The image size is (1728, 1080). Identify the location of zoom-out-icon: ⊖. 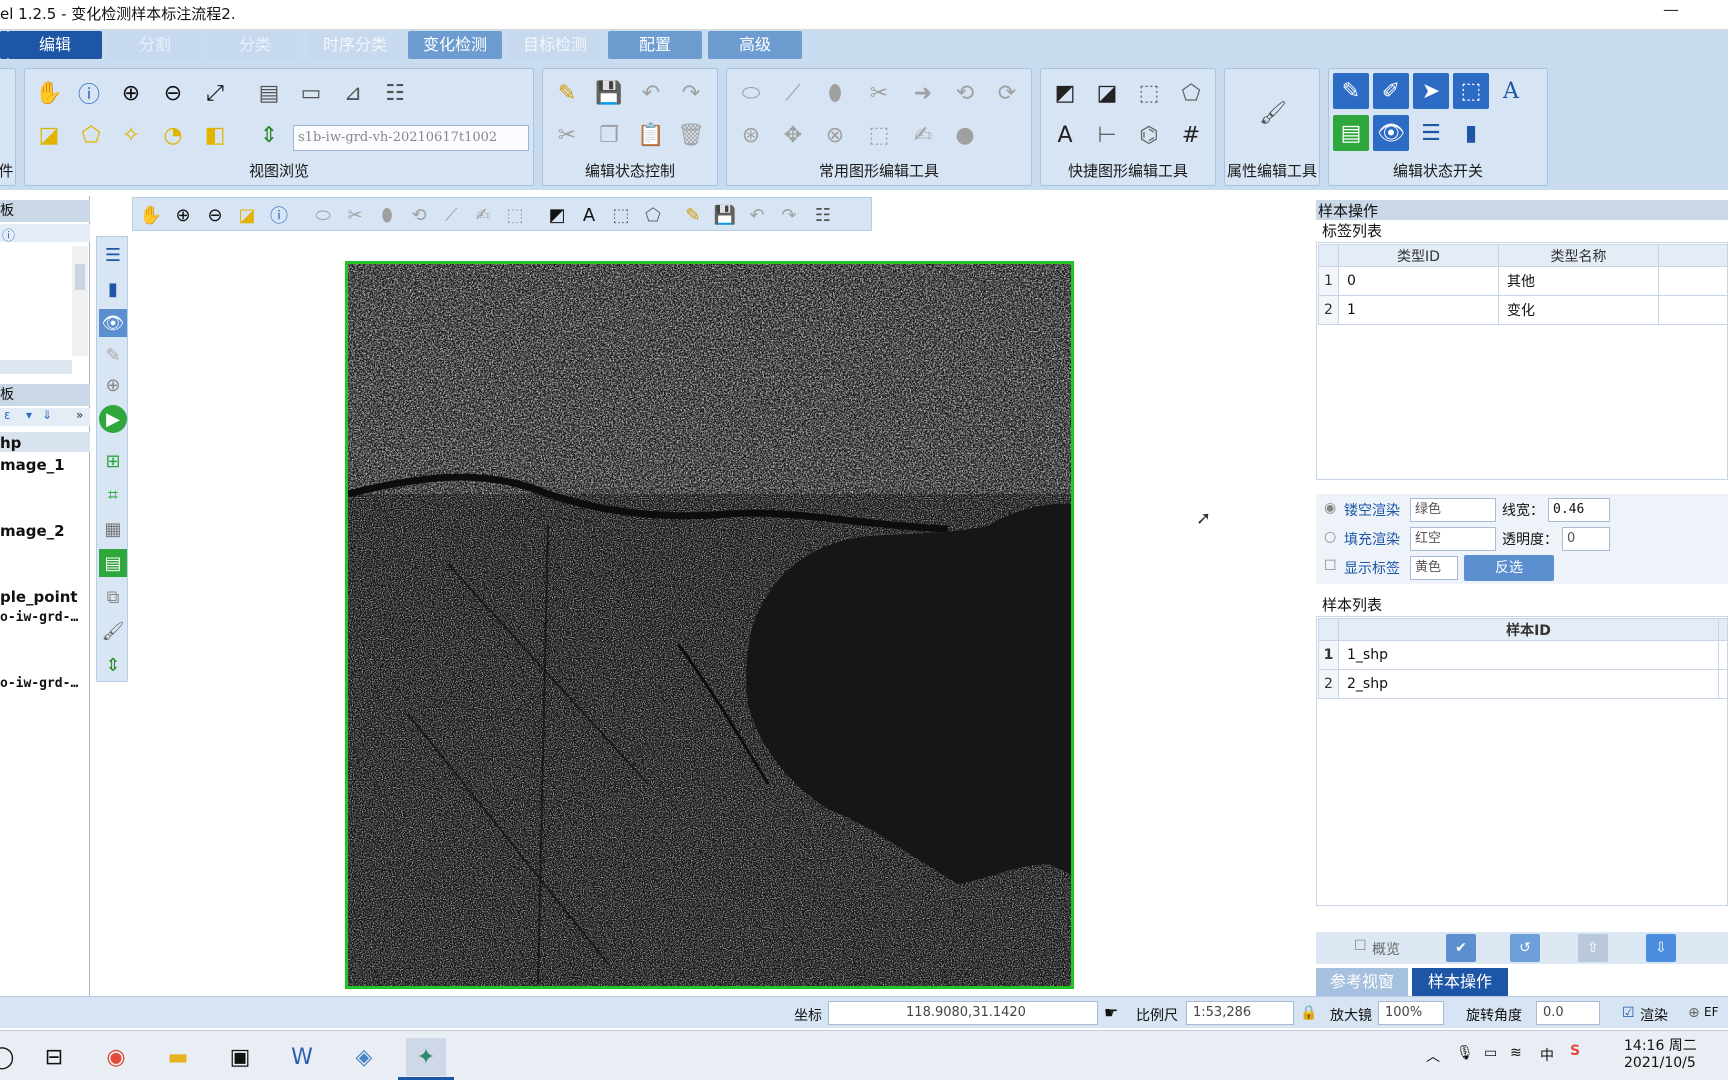
(215, 215).